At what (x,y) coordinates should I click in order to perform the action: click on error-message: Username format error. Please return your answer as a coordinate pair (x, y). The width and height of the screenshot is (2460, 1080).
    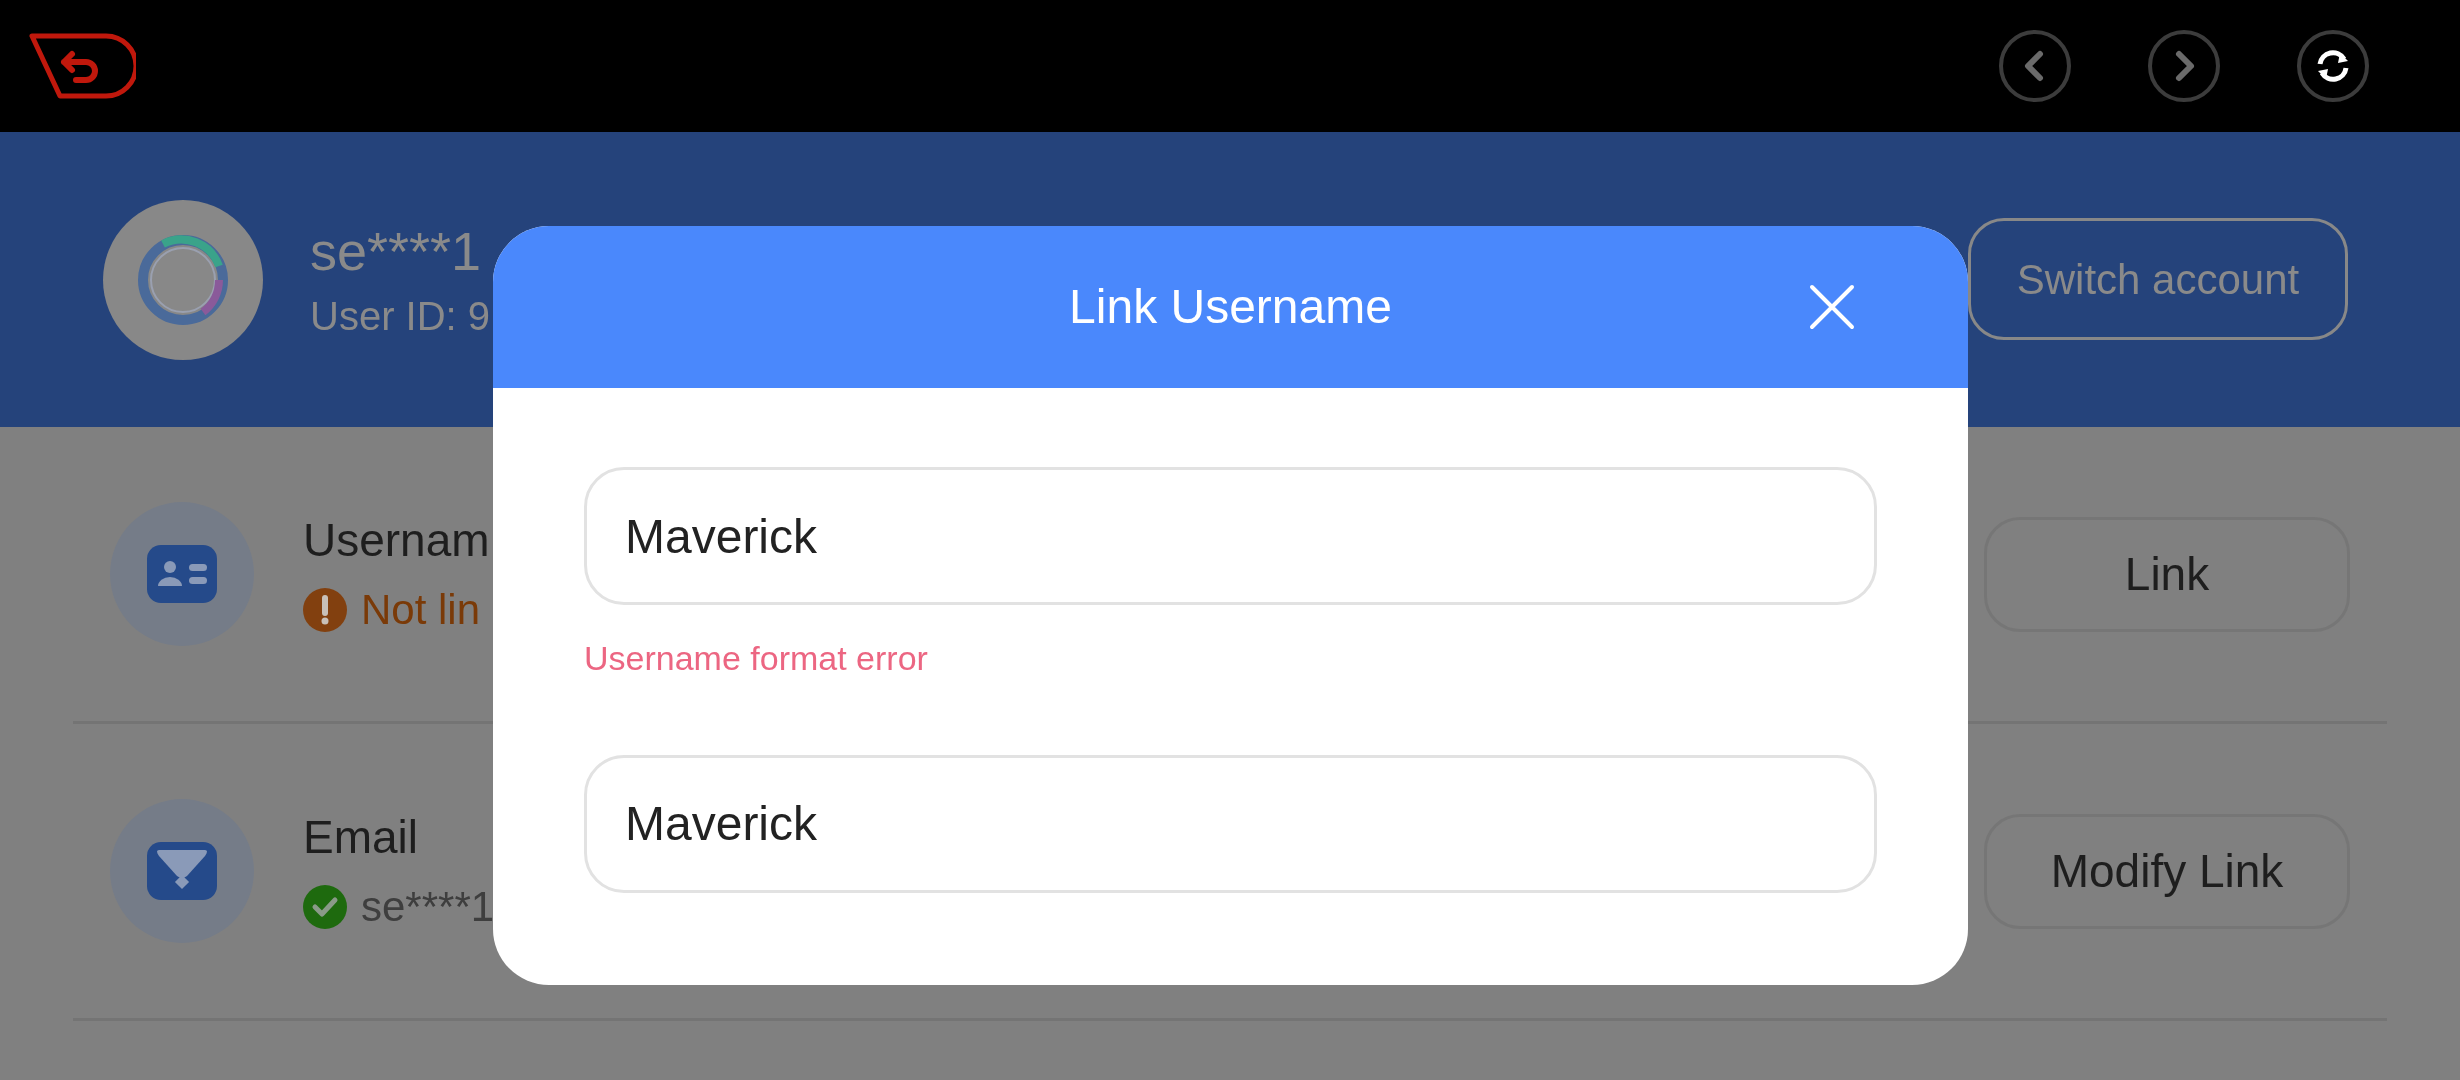
    Looking at the image, I should click on (756, 658).